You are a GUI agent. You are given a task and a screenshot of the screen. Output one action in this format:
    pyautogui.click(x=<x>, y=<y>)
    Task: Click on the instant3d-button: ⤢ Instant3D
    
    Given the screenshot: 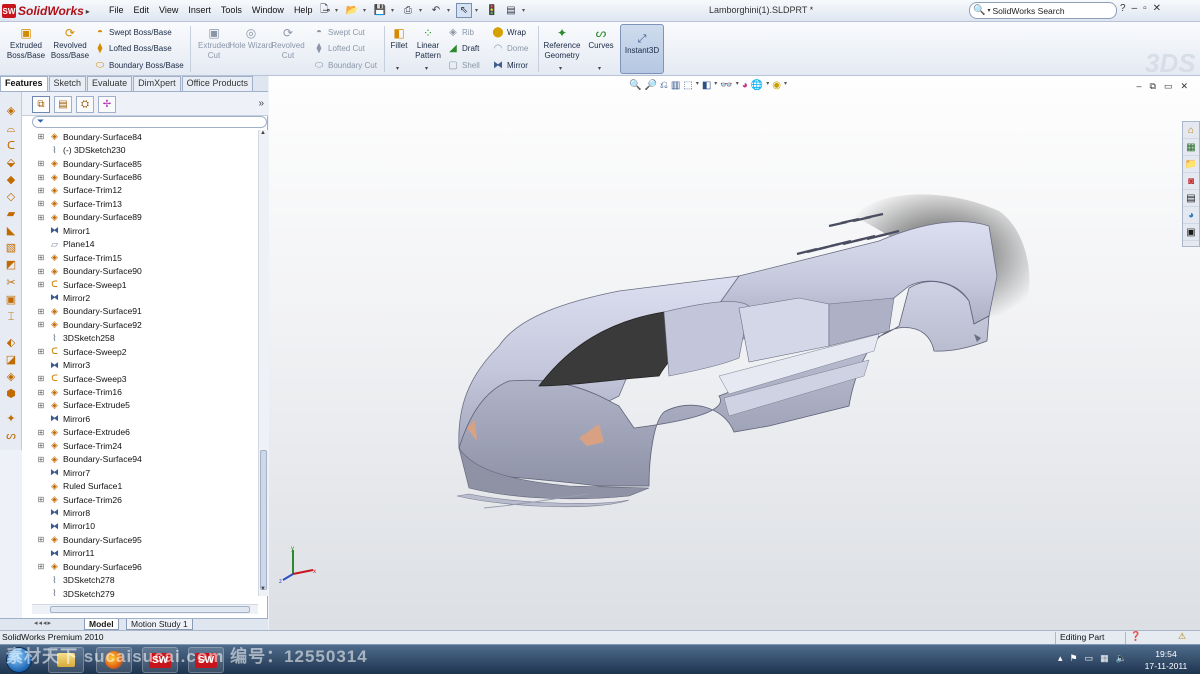 What is the action you would take?
    pyautogui.click(x=642, y=49)
    